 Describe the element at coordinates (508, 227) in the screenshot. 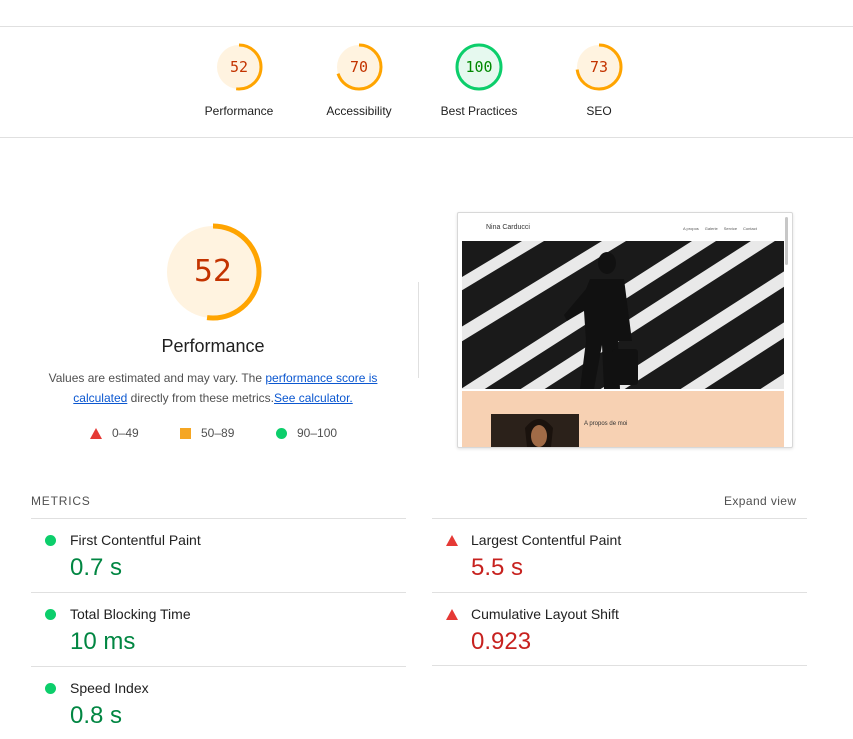

I see `site-name: Nina Carducci` at that location.